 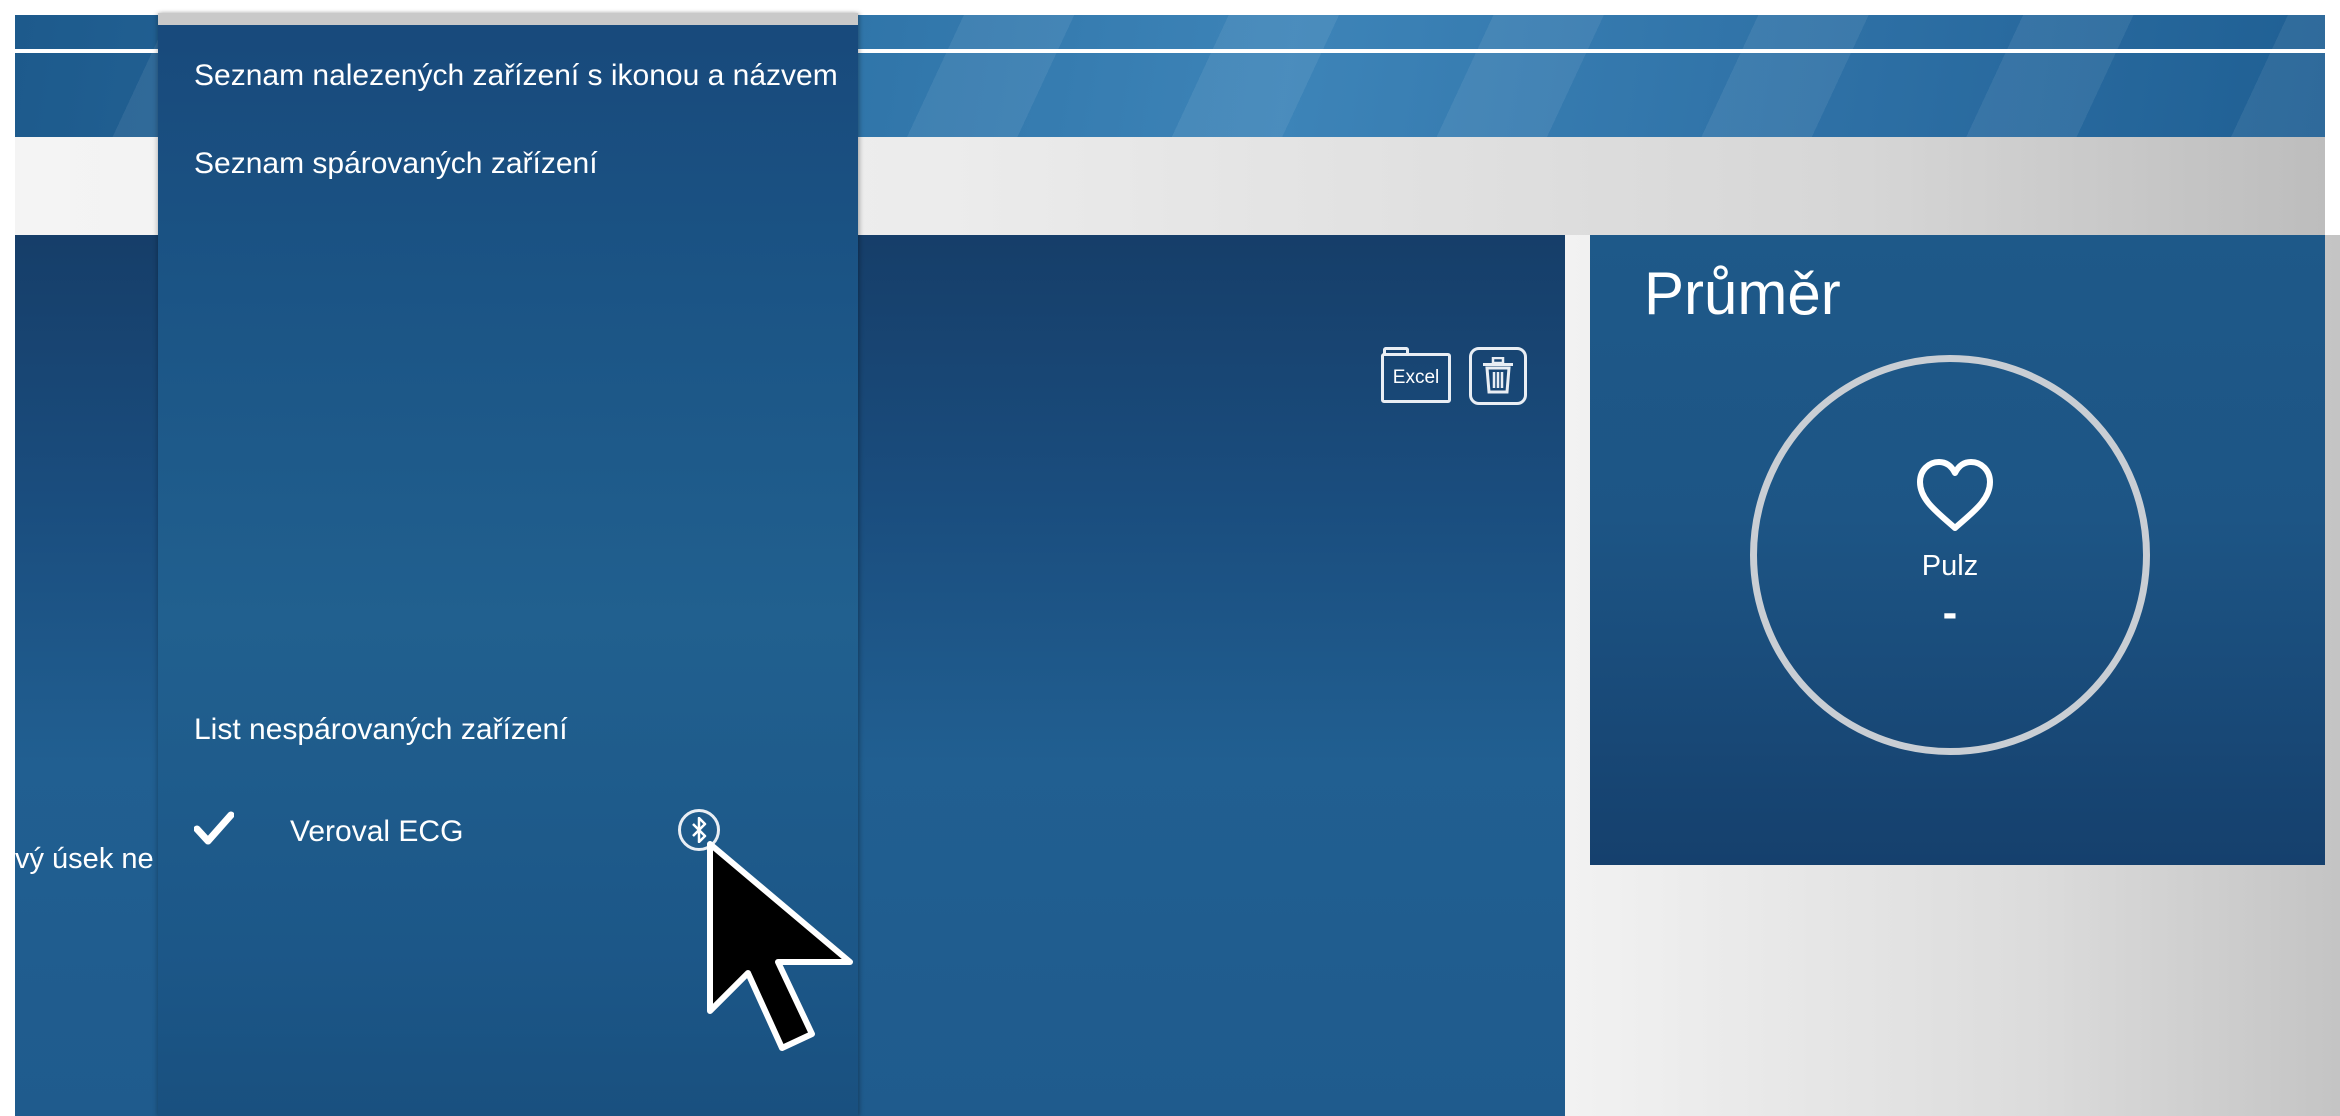 I want to click on clipped-text: vý úsek ne, so click(x=84, y=859).